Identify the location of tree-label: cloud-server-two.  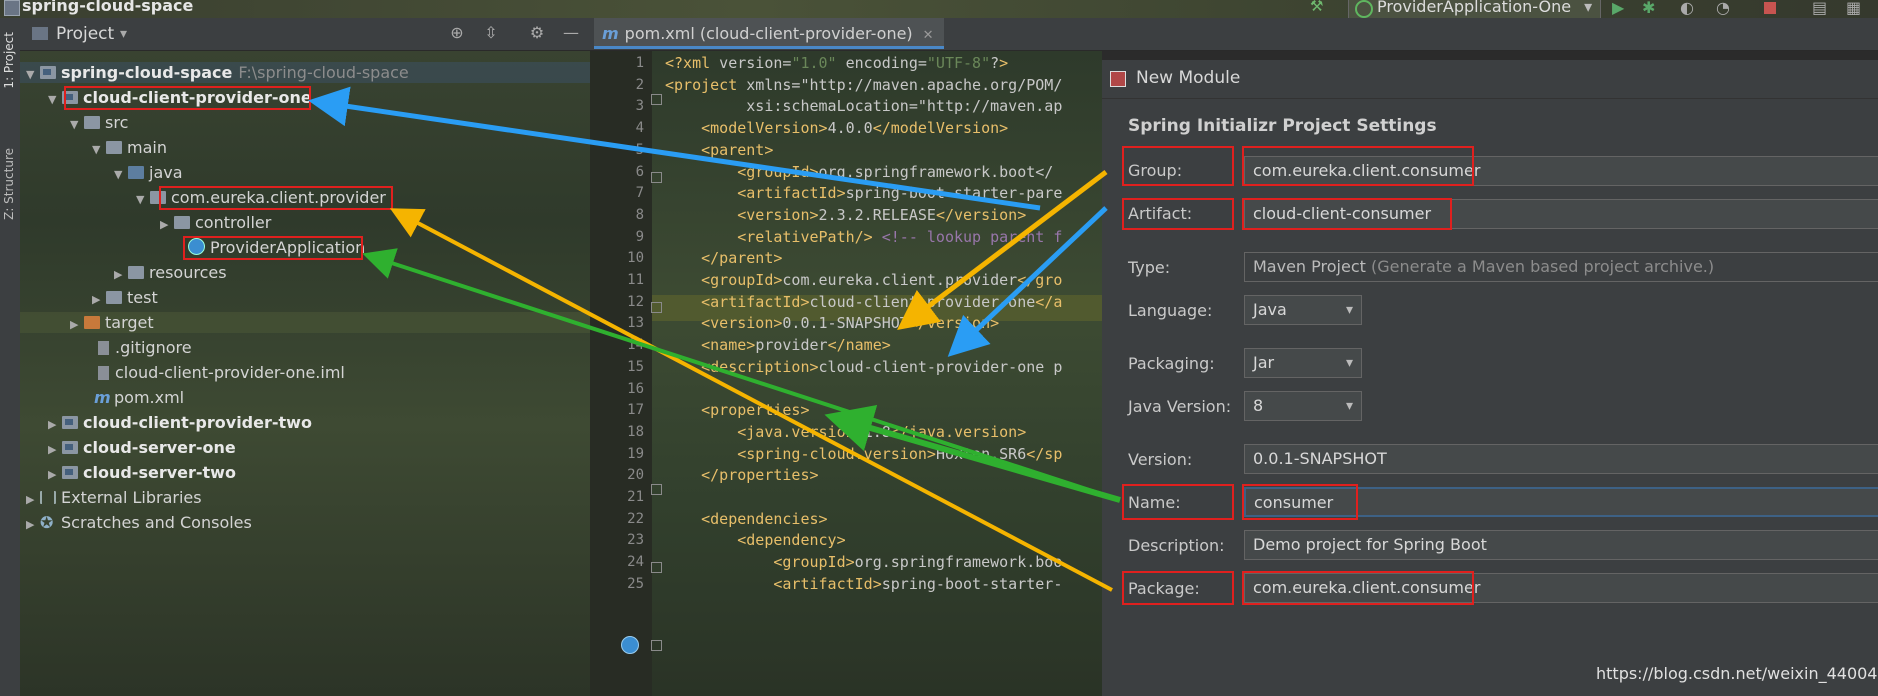
(159, 472).